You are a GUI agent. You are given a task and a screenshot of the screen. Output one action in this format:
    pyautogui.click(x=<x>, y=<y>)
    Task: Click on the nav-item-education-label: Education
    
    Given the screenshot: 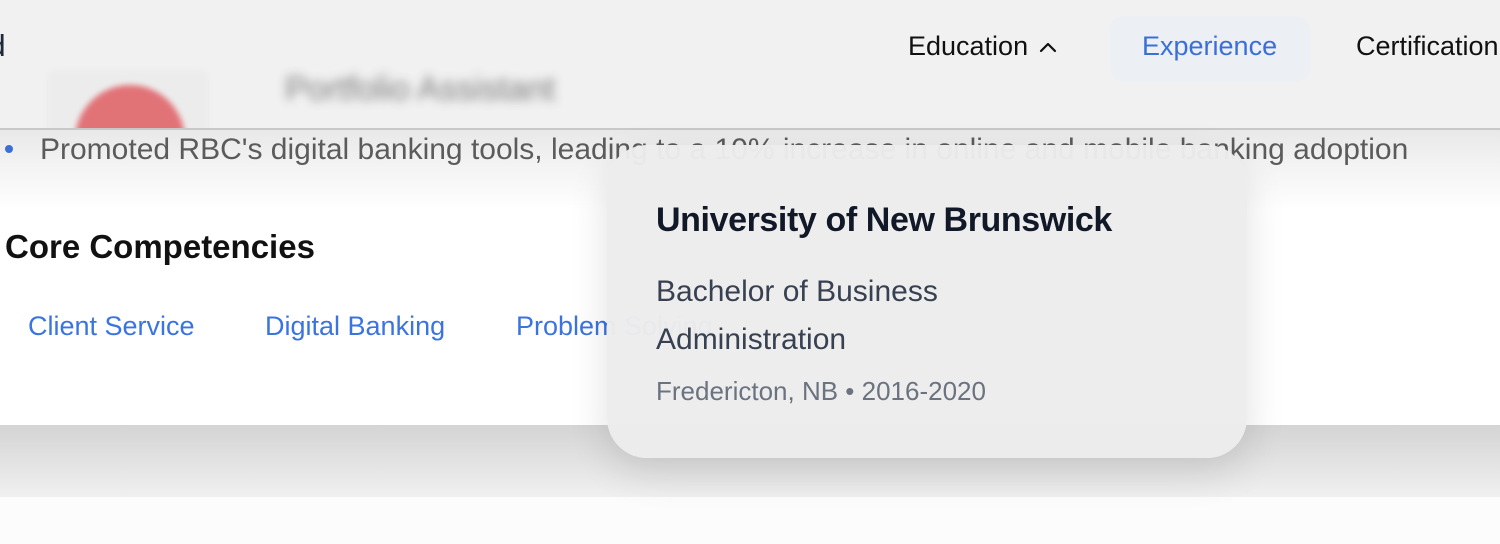 What is the action you would take?
    pyautogui.click(x=968, y=46)
    